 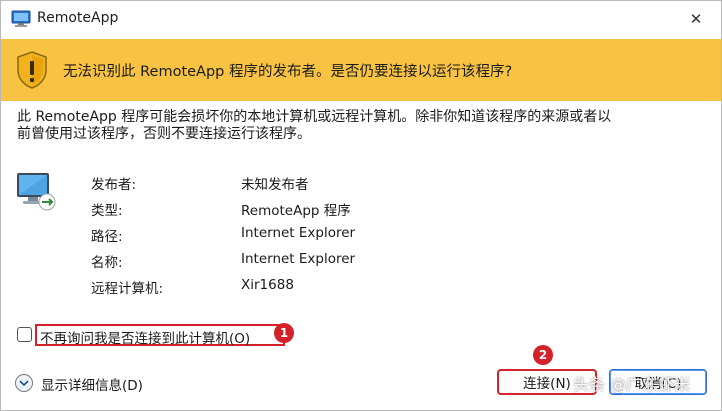 What do you see at coordinates (114, 185) in the screenshot?
I see `info-label: 发布者:` at bounding box center [114, 185].